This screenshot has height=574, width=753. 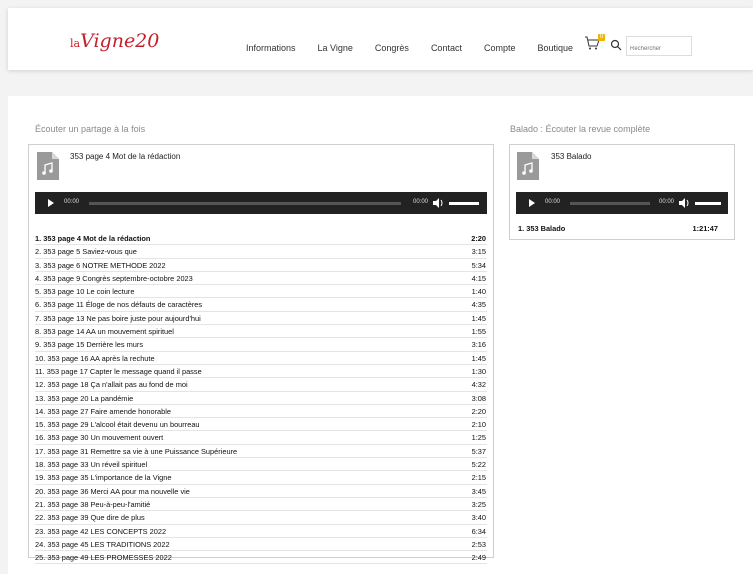 What do you see at coordinates (102, 544) in the screenshot?
I see `playlist-item-title: 24. 353 page 45 LES TRADITIONS 2022` at bounding box center [102, 544].